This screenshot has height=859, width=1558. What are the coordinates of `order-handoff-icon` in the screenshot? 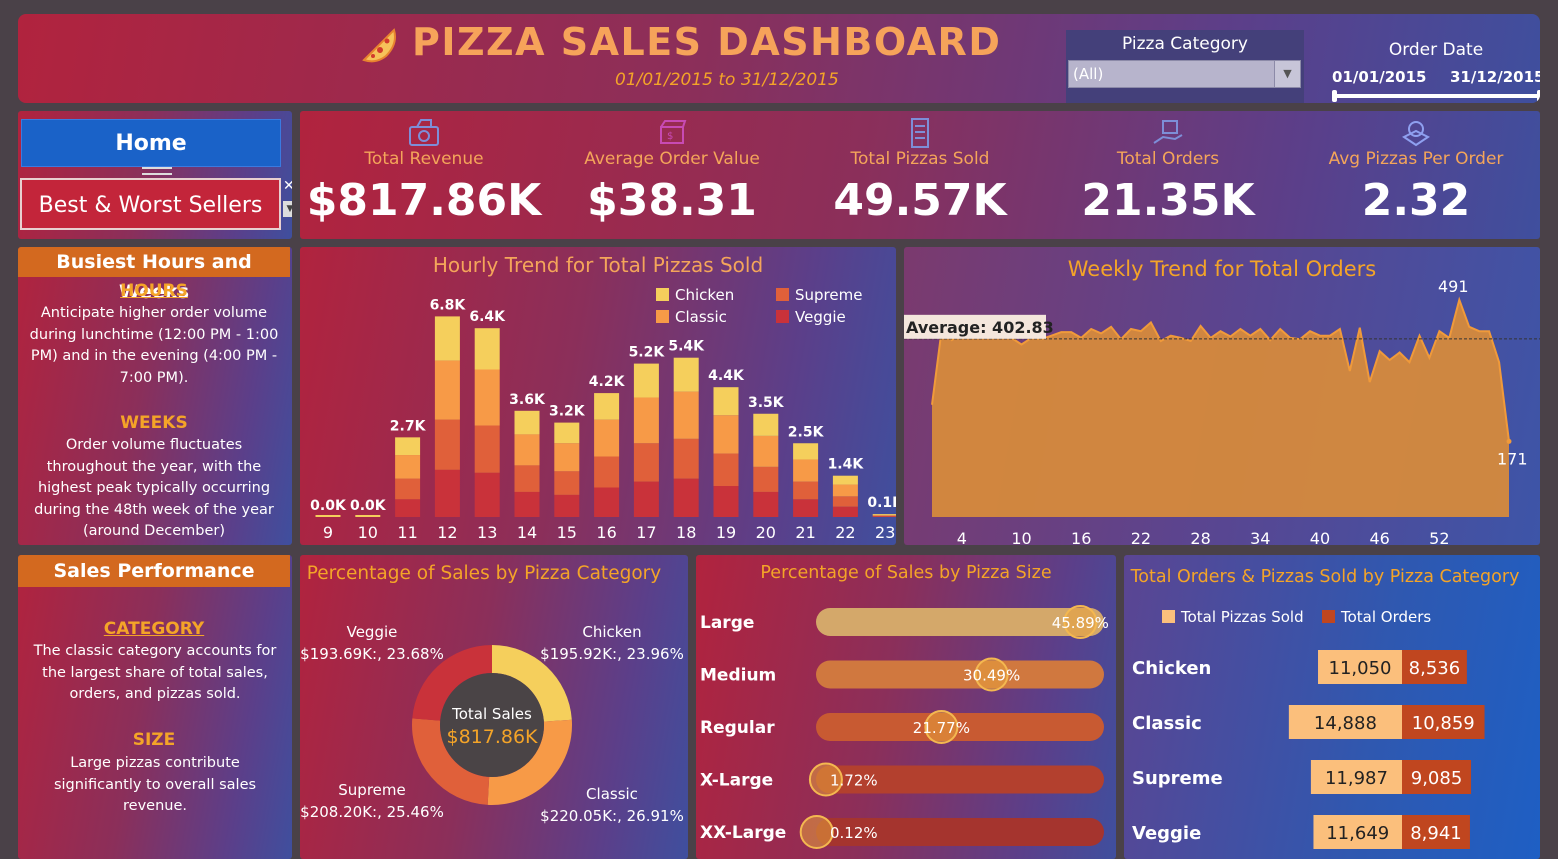 It's located at (1168, 132).